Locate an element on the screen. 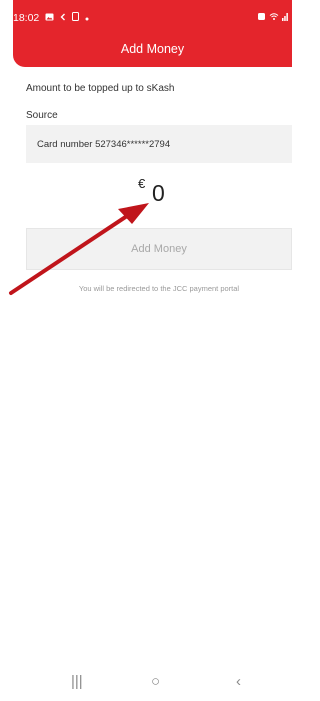 This screenshot has width=320, height=701. annotation-arrow is located at coordinates (79, 249).